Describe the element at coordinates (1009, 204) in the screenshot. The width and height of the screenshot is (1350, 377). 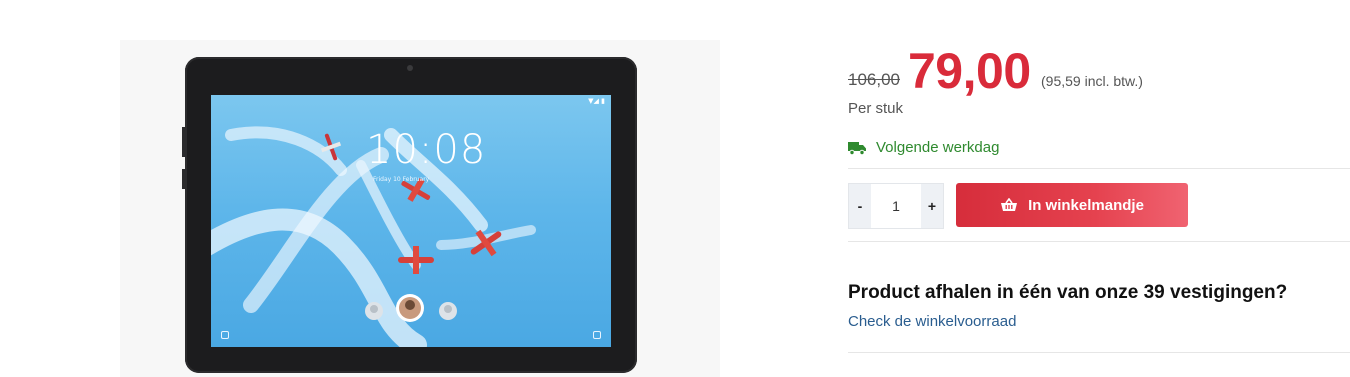
I see `basket-icon` at that location.